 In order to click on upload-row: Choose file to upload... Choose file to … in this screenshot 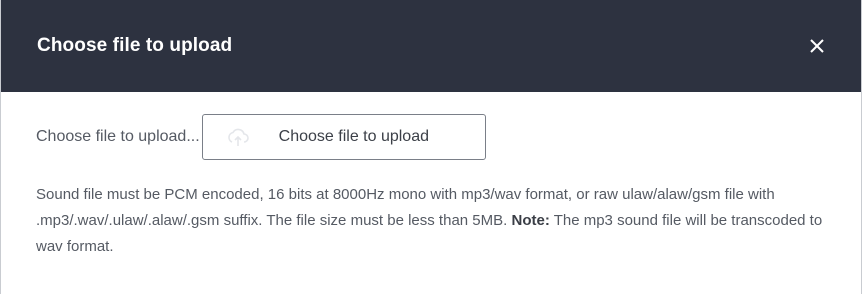, I will do `click(431, 137)`.